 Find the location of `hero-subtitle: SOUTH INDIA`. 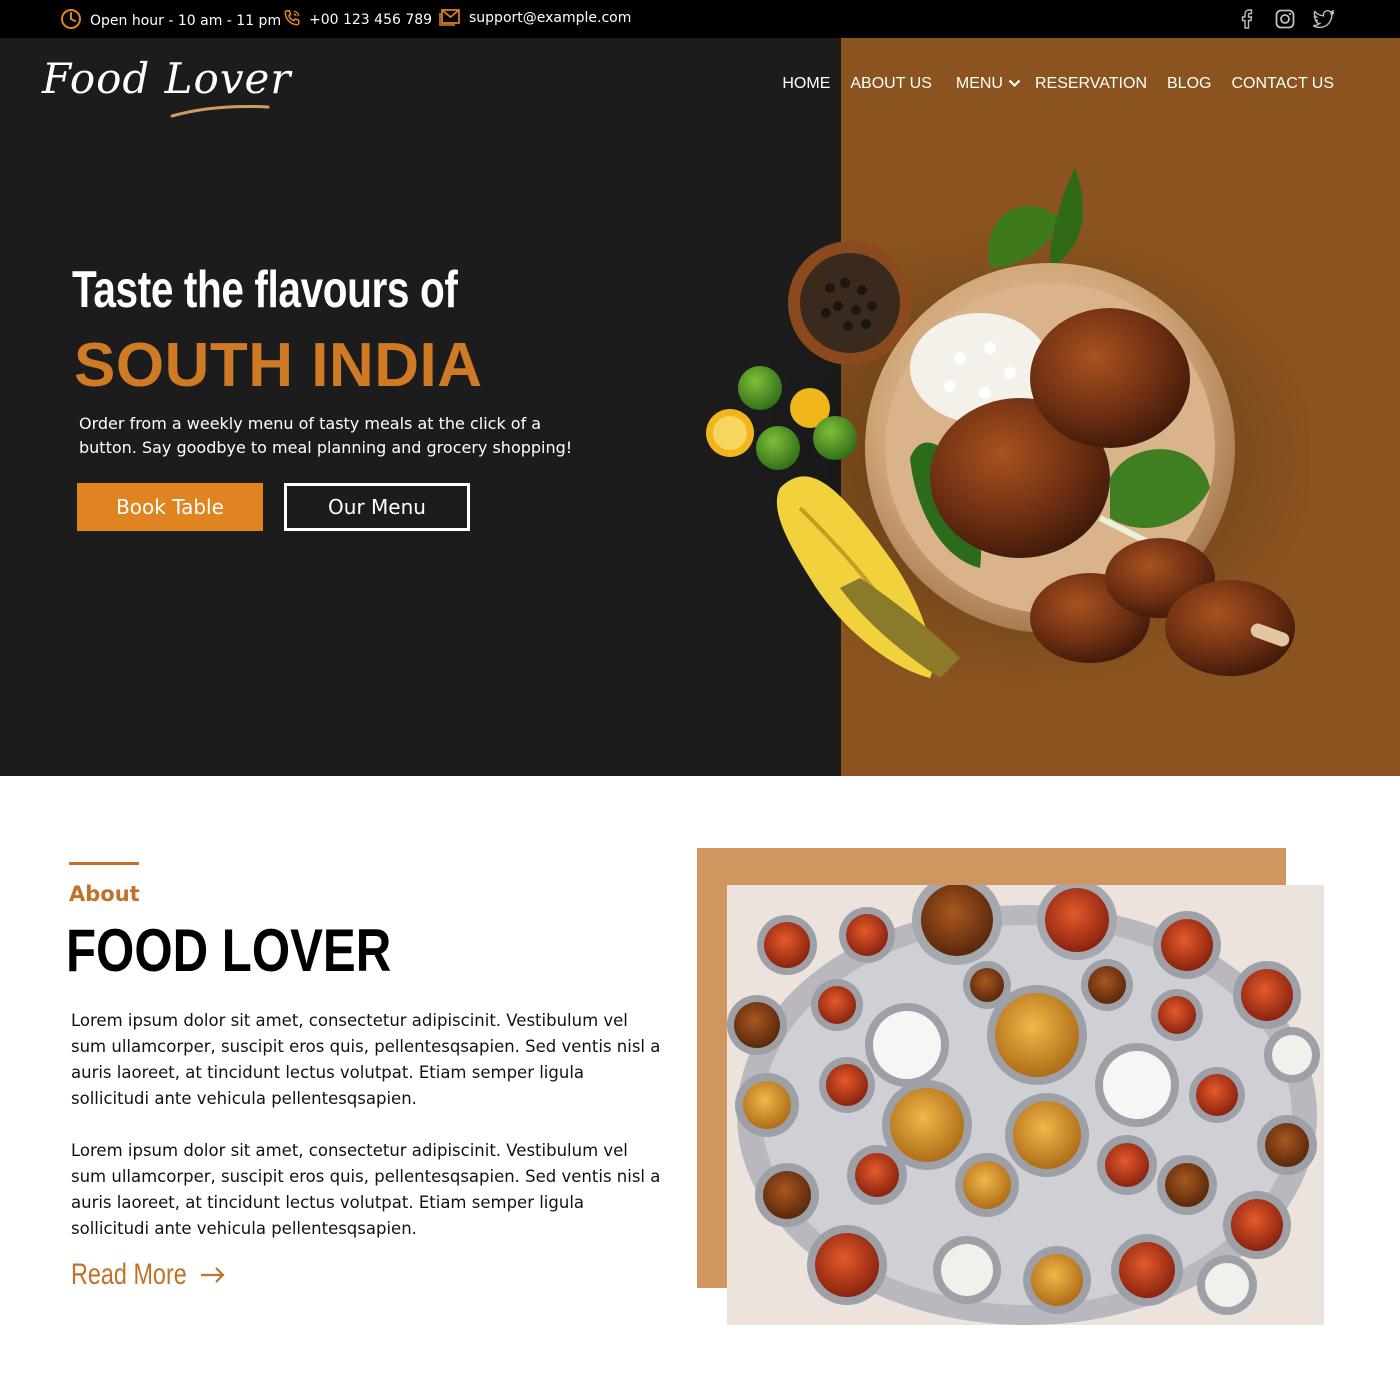

hero-subtitle: SOUTH INDIA is located at coordinates (278, 365).